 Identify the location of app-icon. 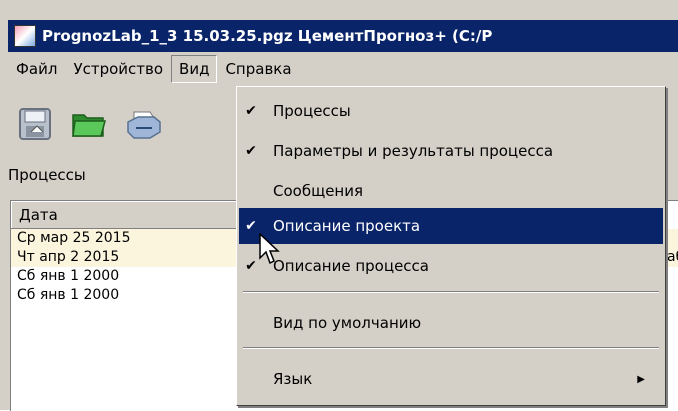
(25, 36).